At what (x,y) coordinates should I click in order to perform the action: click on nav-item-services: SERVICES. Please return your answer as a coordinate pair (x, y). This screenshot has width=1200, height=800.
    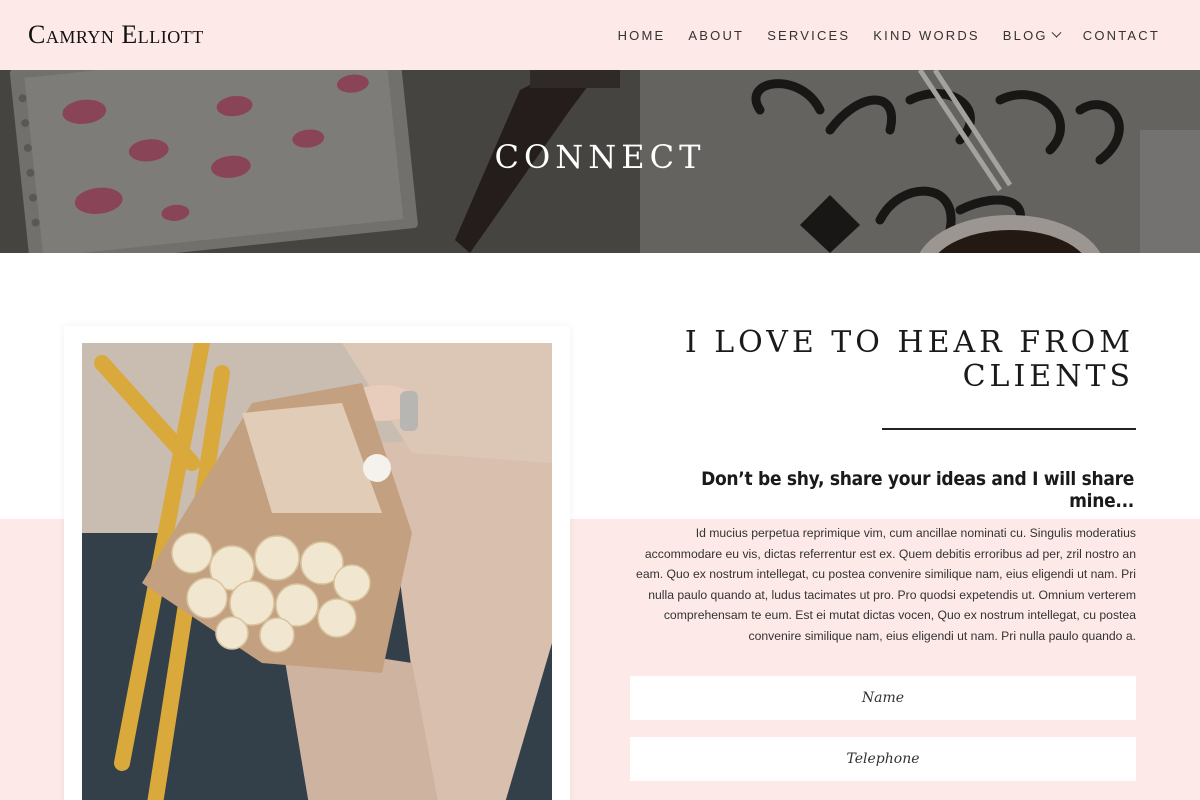
    Looking at the image, I should click on (808, 35).